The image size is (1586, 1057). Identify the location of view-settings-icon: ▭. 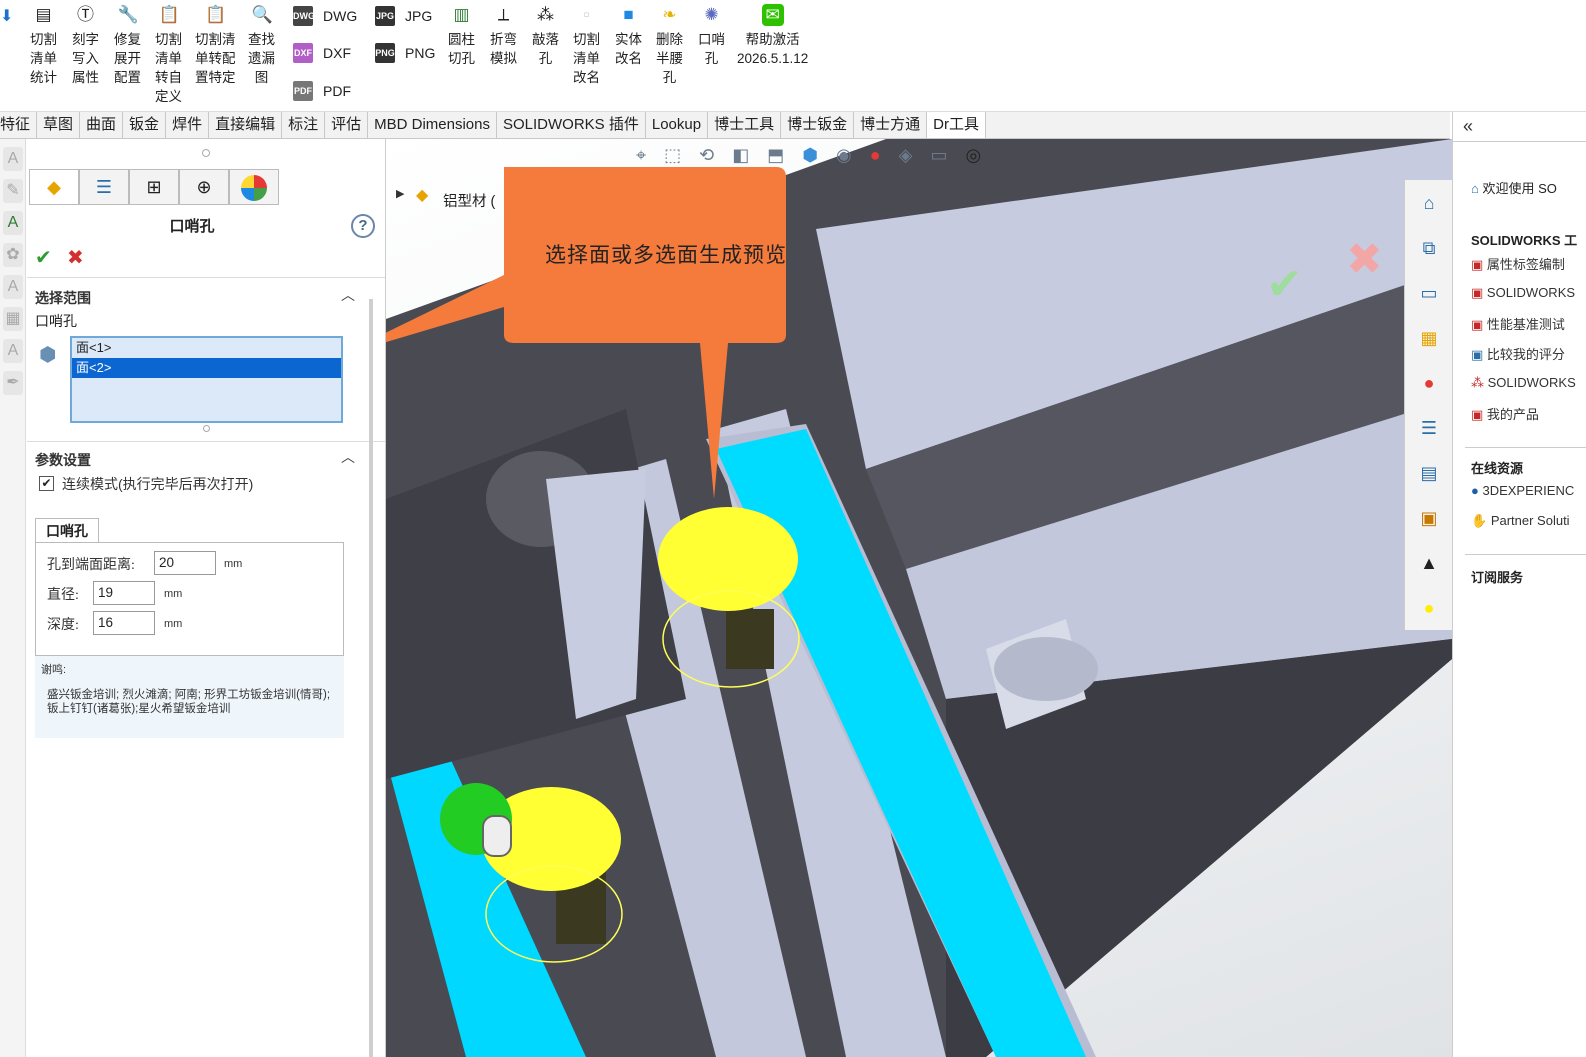
(938, 155).